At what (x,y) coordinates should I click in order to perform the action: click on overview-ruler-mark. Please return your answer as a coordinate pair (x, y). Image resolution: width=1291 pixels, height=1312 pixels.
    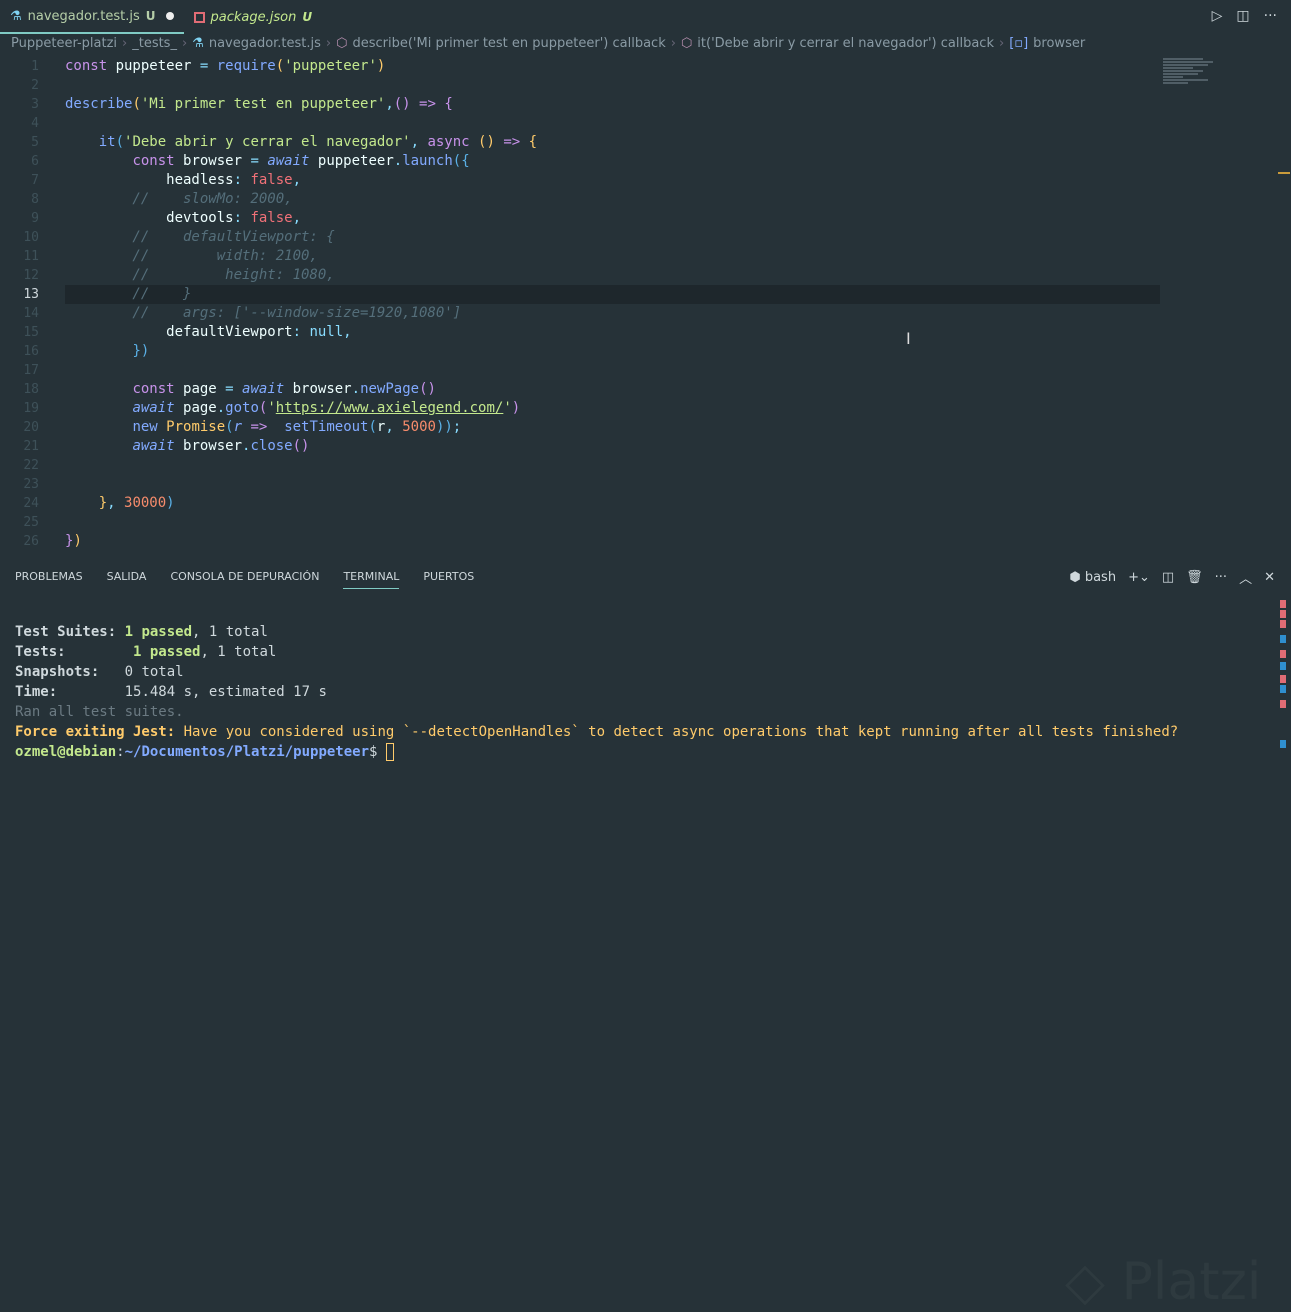
    Looking at the image, I should click on (1284, 173).